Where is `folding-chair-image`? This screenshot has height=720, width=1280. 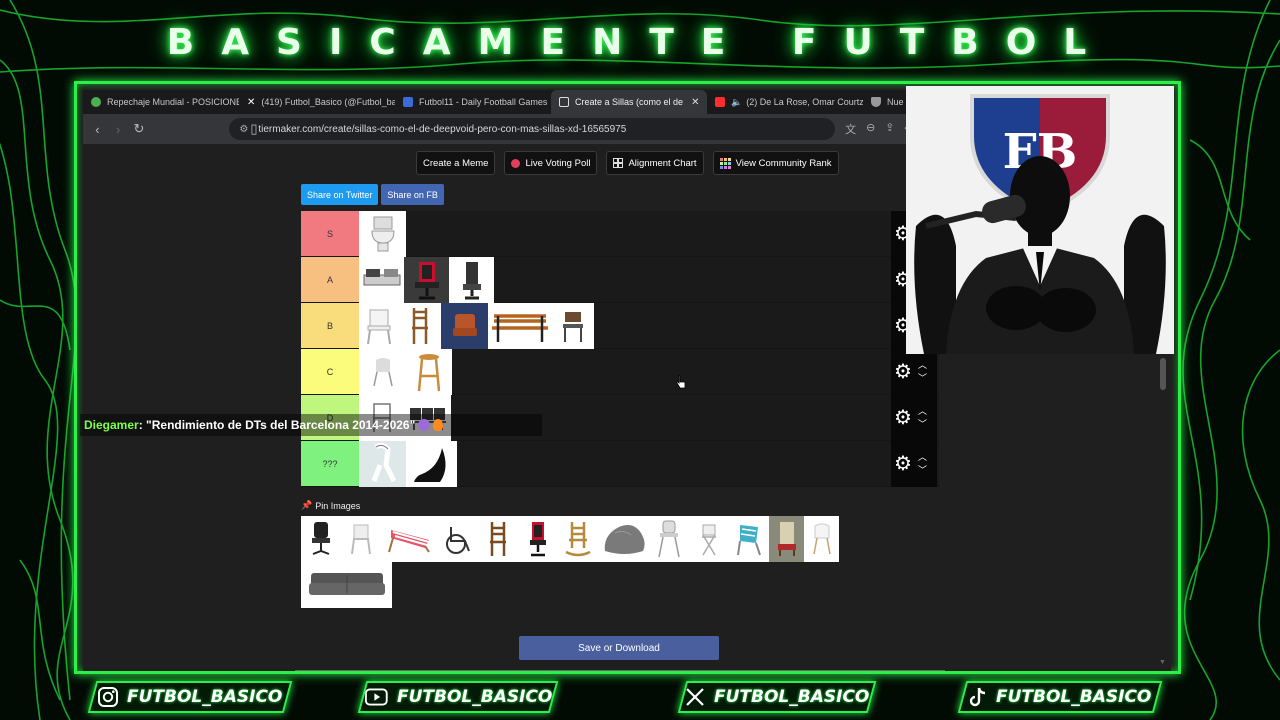
folding-chair-image is located at coordinates (709, 539).